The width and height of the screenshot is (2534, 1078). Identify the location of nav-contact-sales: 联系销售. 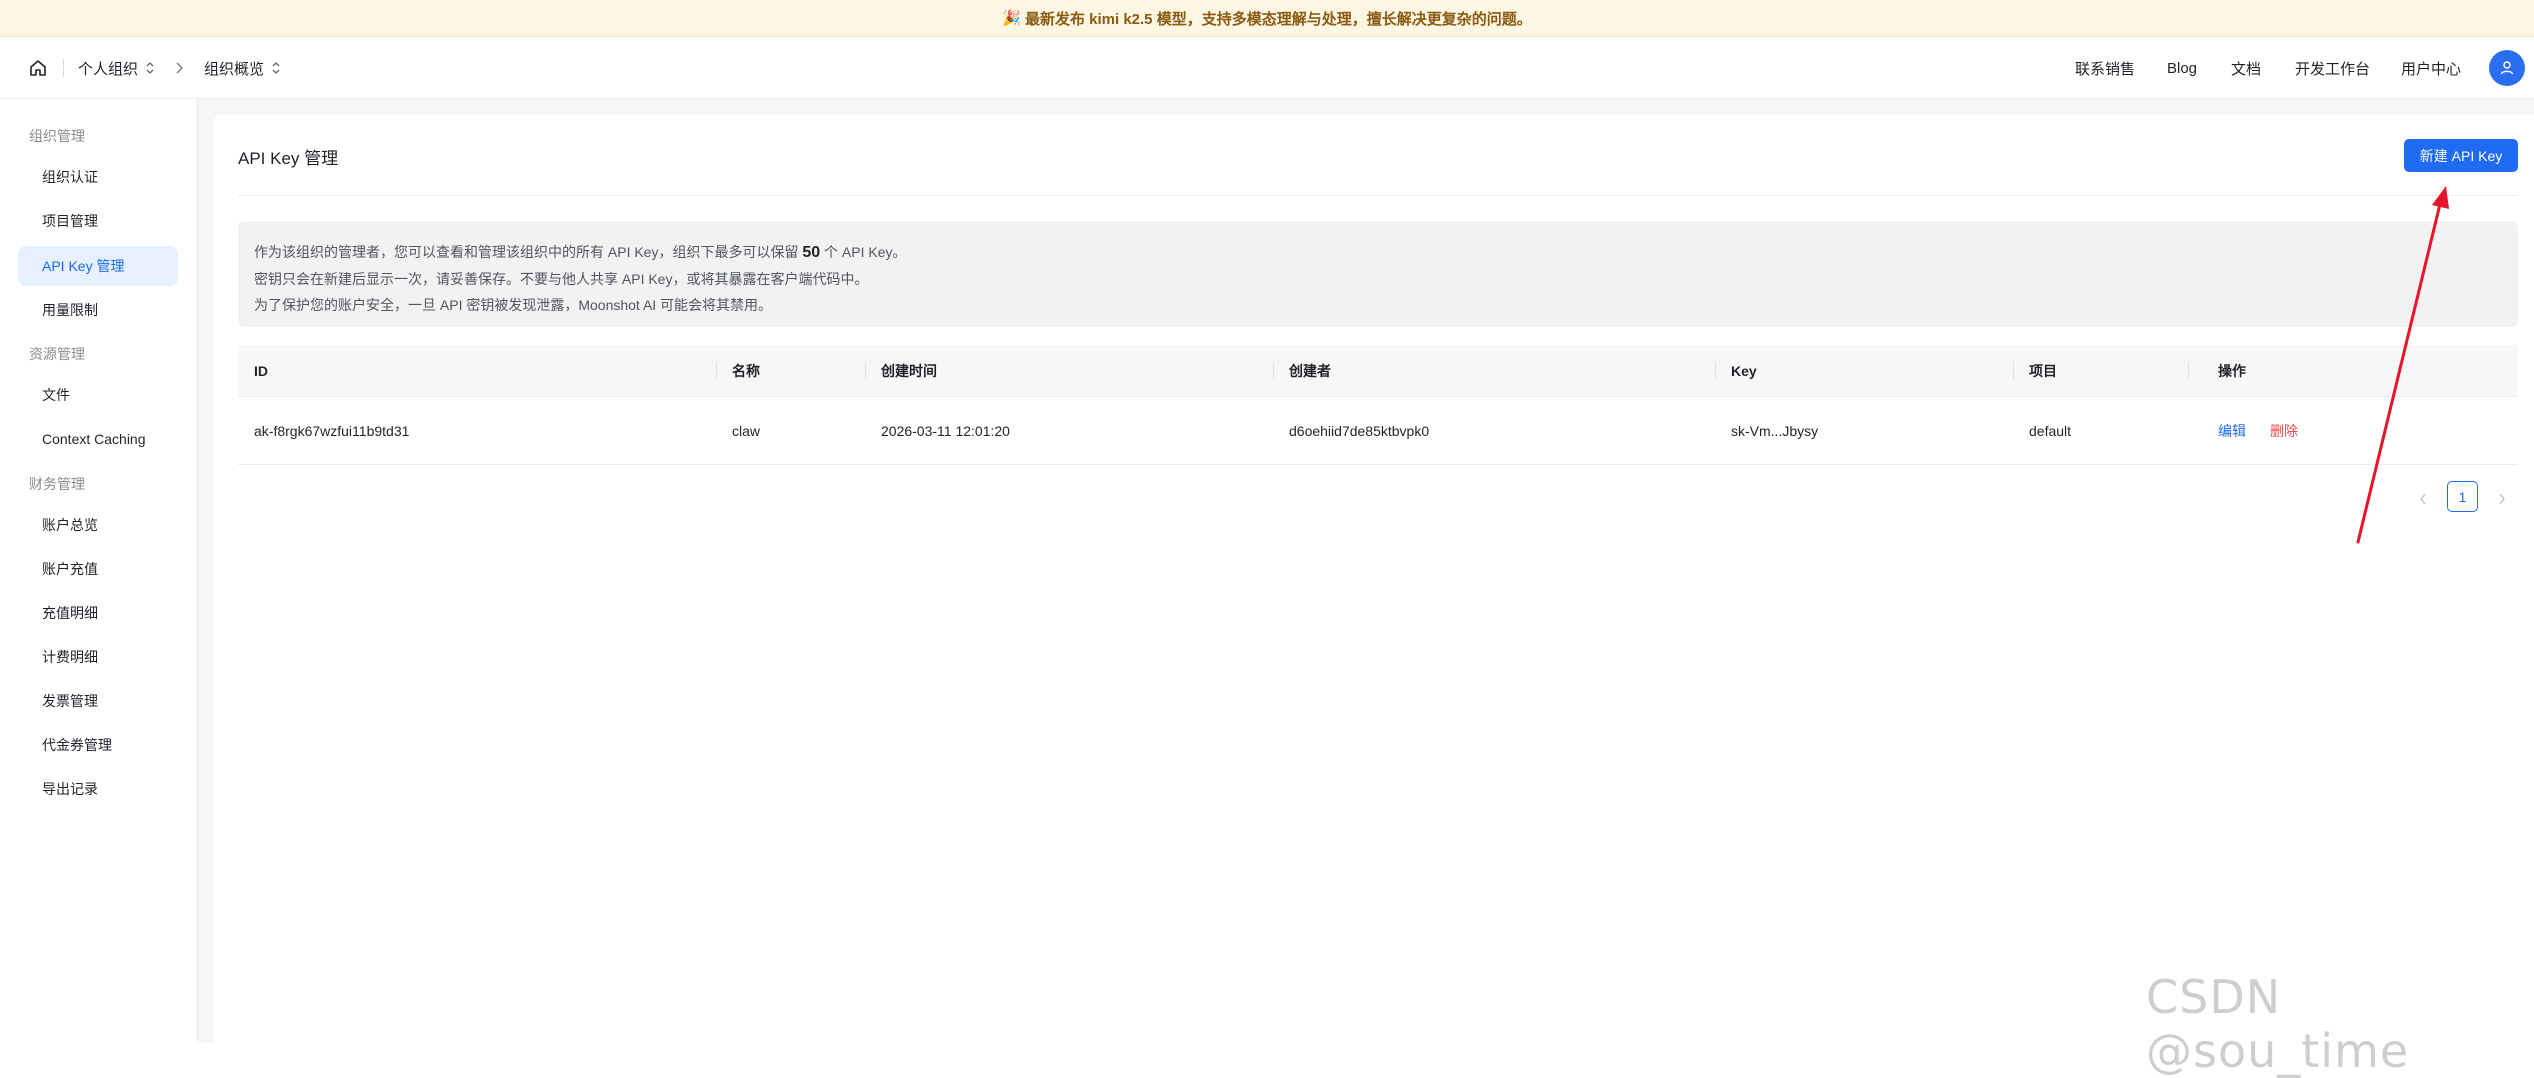
(2105, 68).